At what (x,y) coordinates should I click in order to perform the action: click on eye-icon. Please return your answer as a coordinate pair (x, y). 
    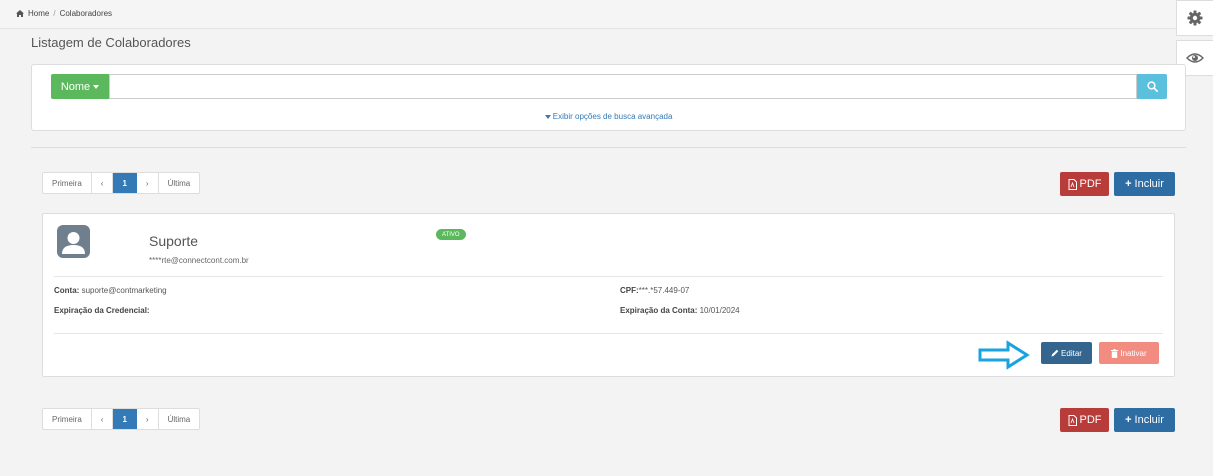
    Looking at the image, I should click on (1195, 58).